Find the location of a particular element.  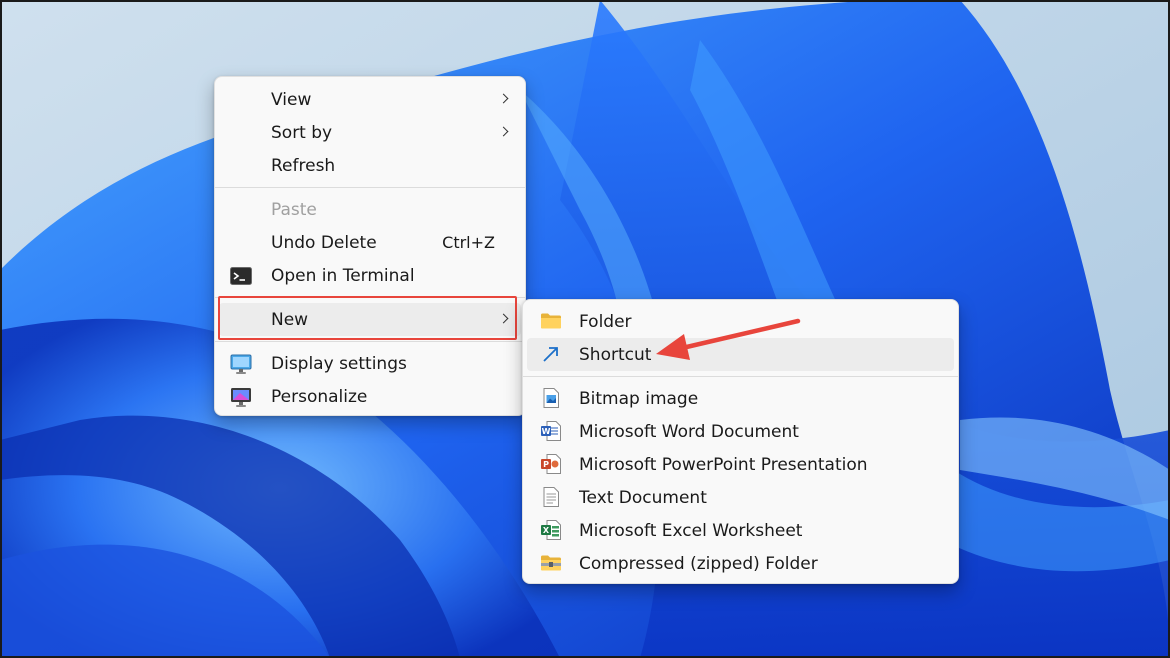

menu-item-label: Text Document is located at coordinates (643, 497).